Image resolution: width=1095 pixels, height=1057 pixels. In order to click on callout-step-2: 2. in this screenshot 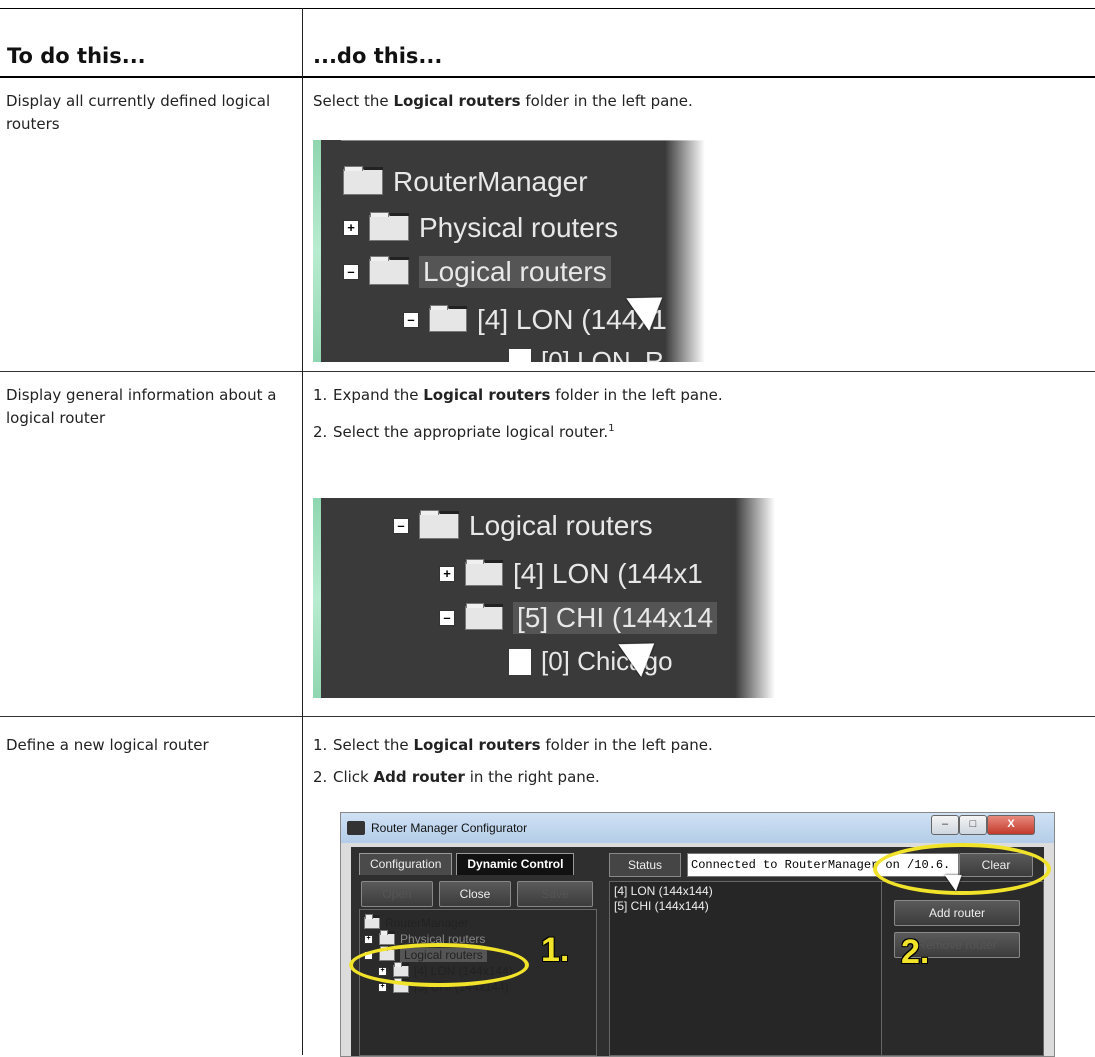, I will do `click(915, 952)`.